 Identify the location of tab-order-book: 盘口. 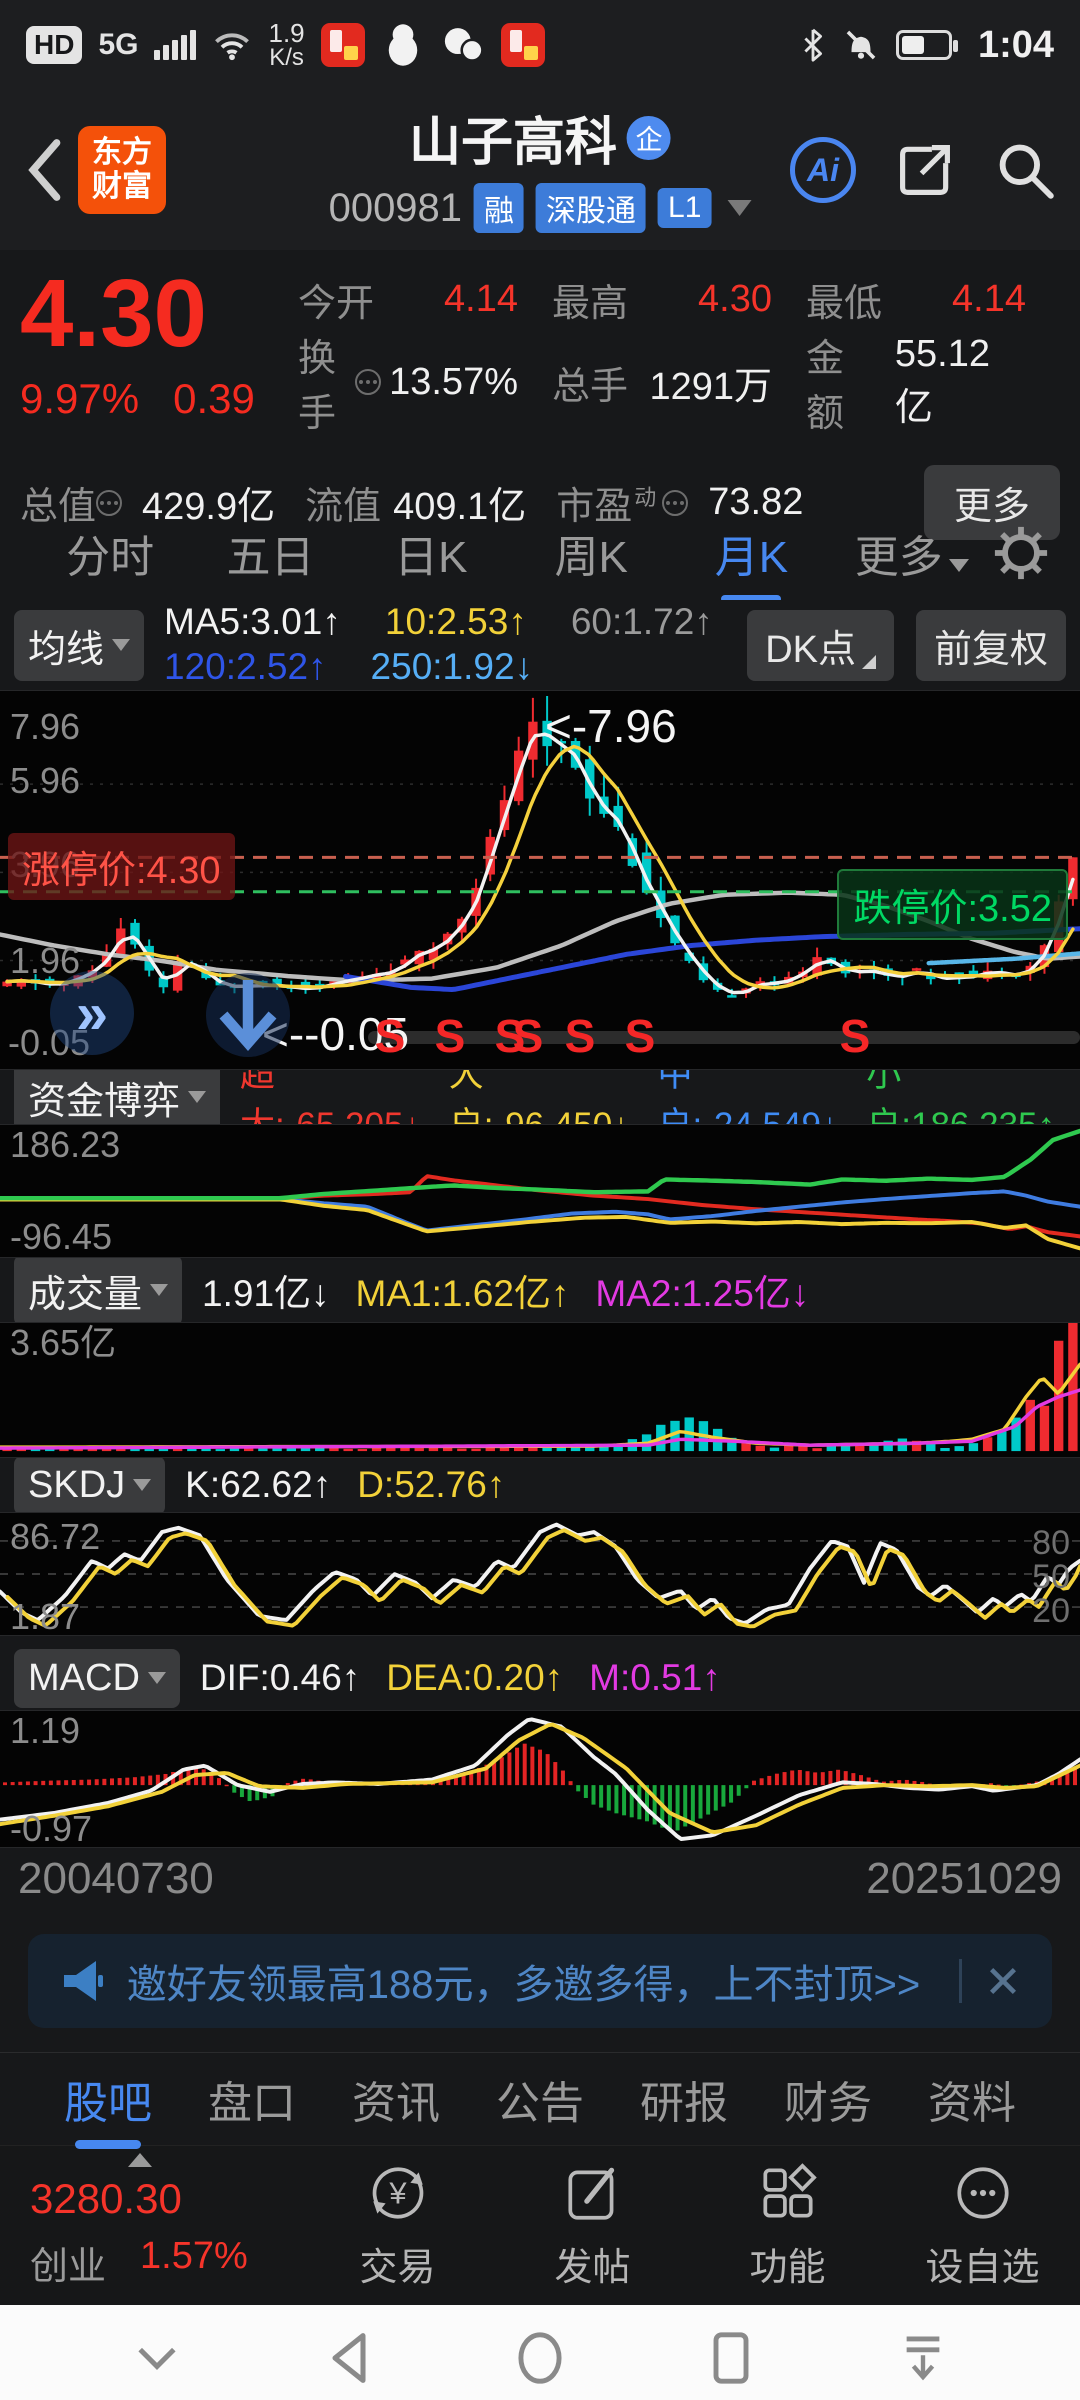
(252, 2099).